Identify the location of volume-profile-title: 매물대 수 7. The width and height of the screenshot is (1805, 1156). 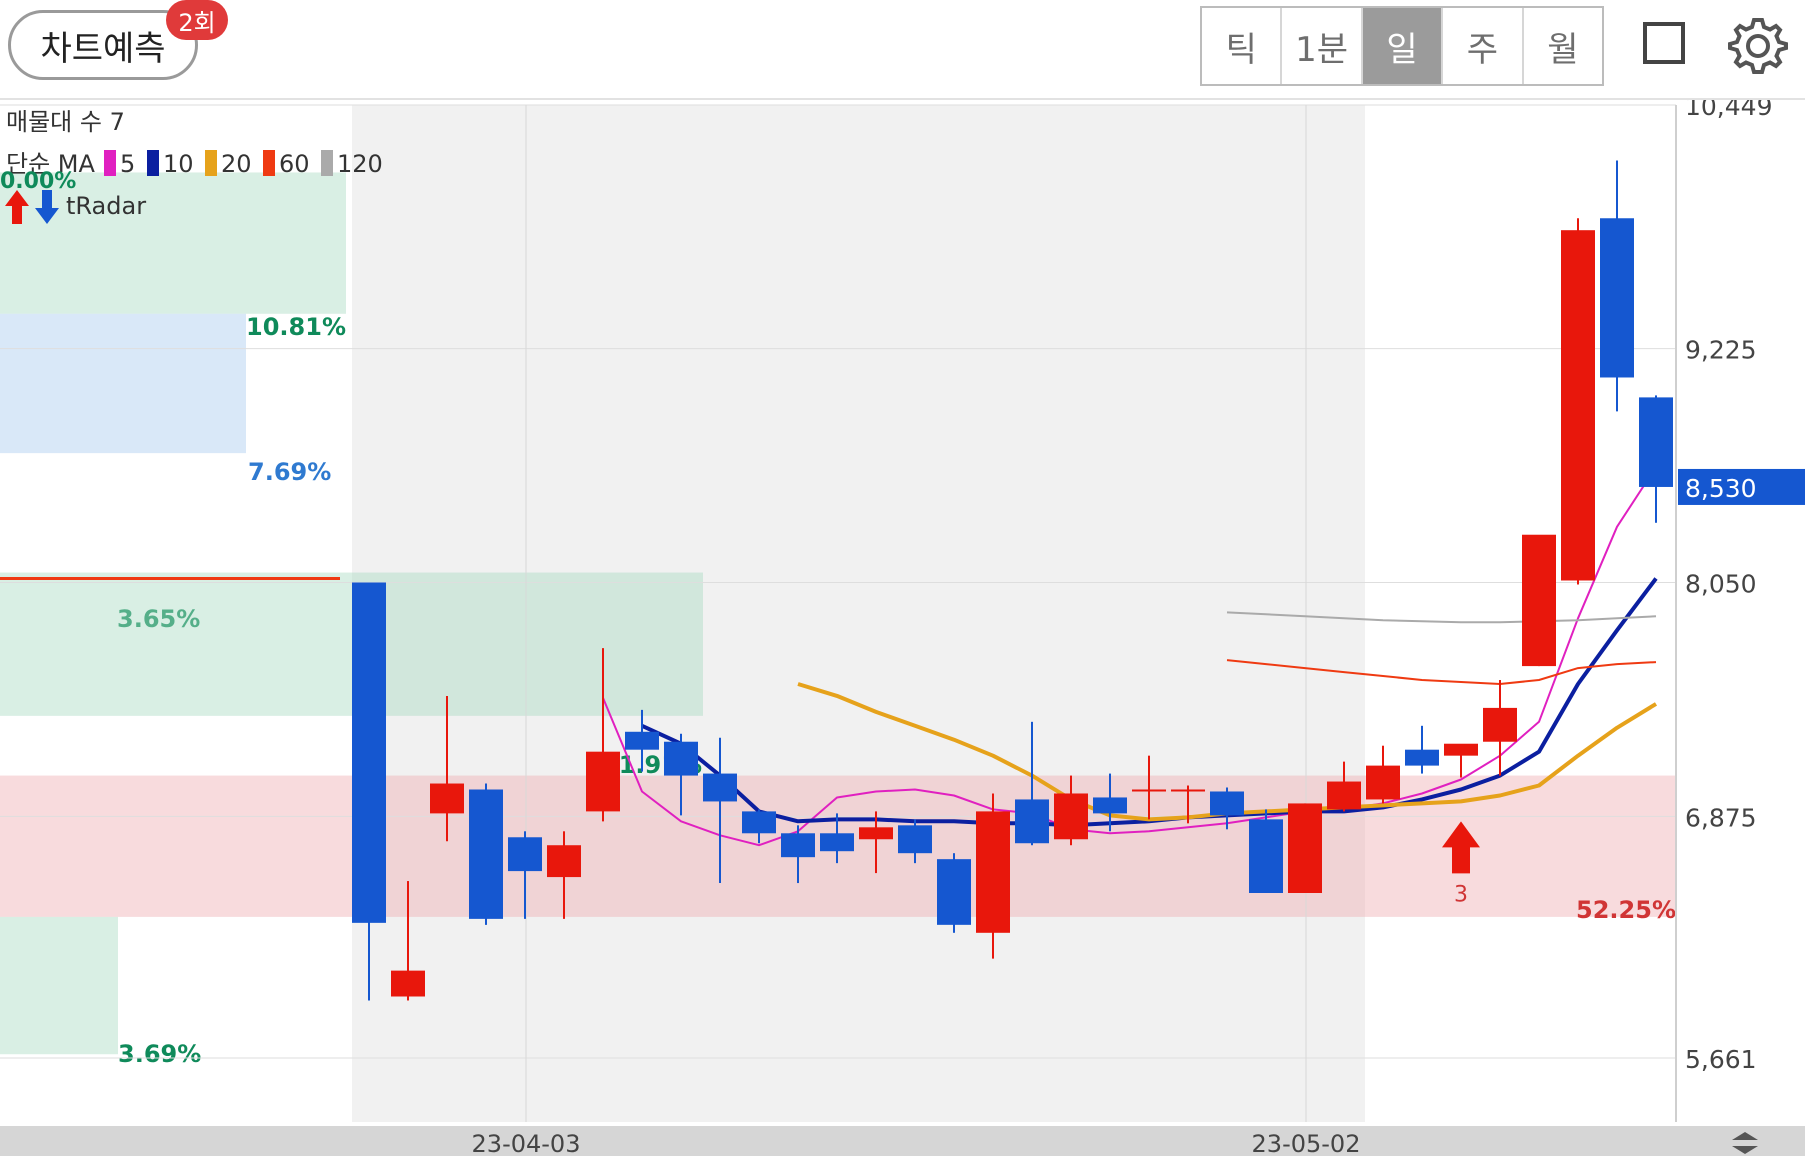
(65, 122).